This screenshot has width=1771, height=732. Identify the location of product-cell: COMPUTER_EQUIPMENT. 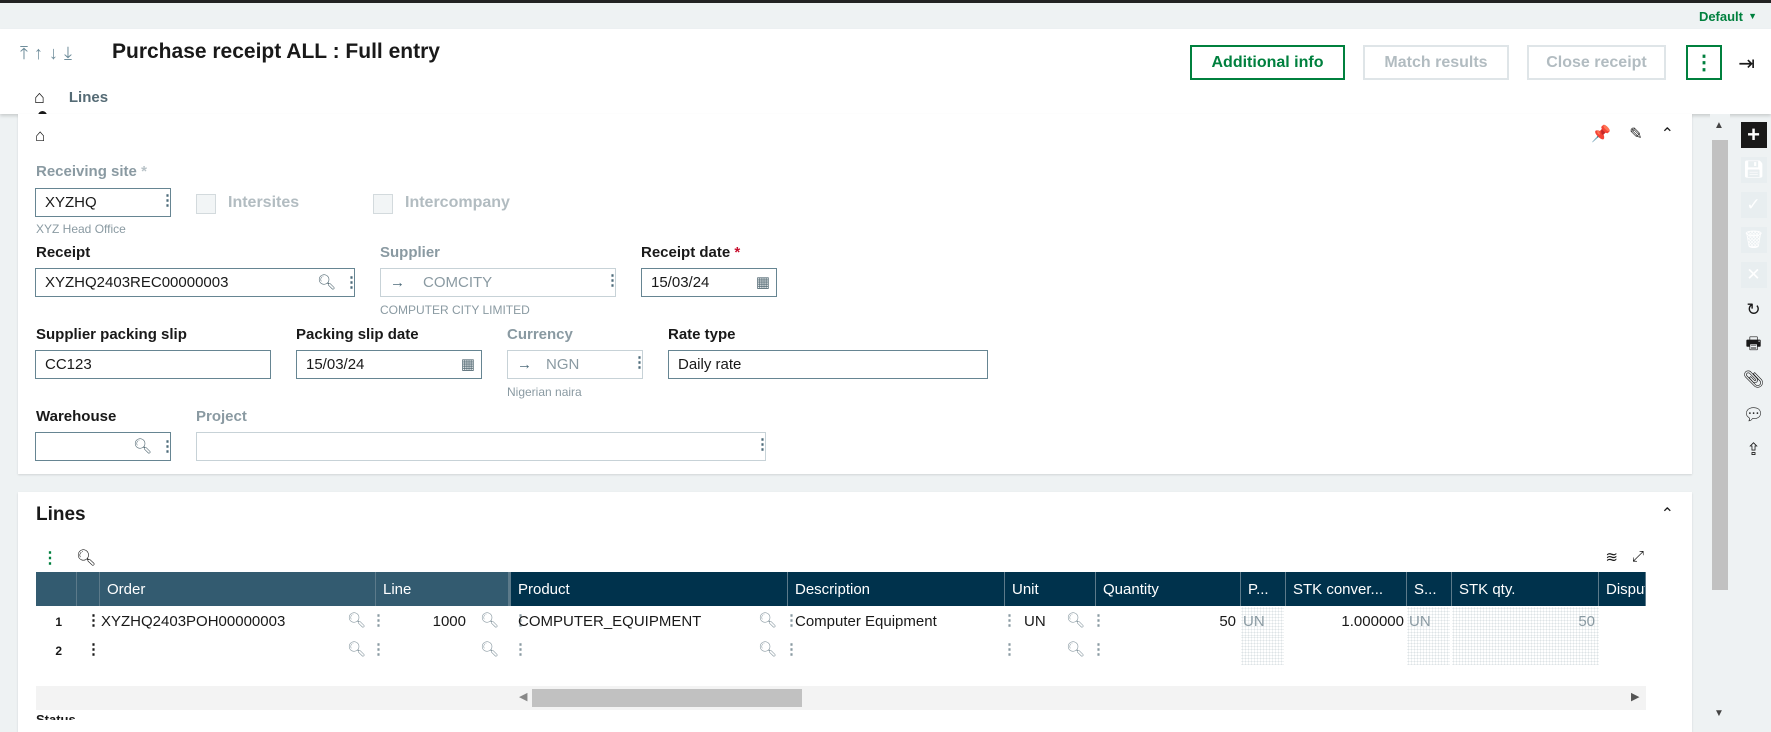
(609, 621).